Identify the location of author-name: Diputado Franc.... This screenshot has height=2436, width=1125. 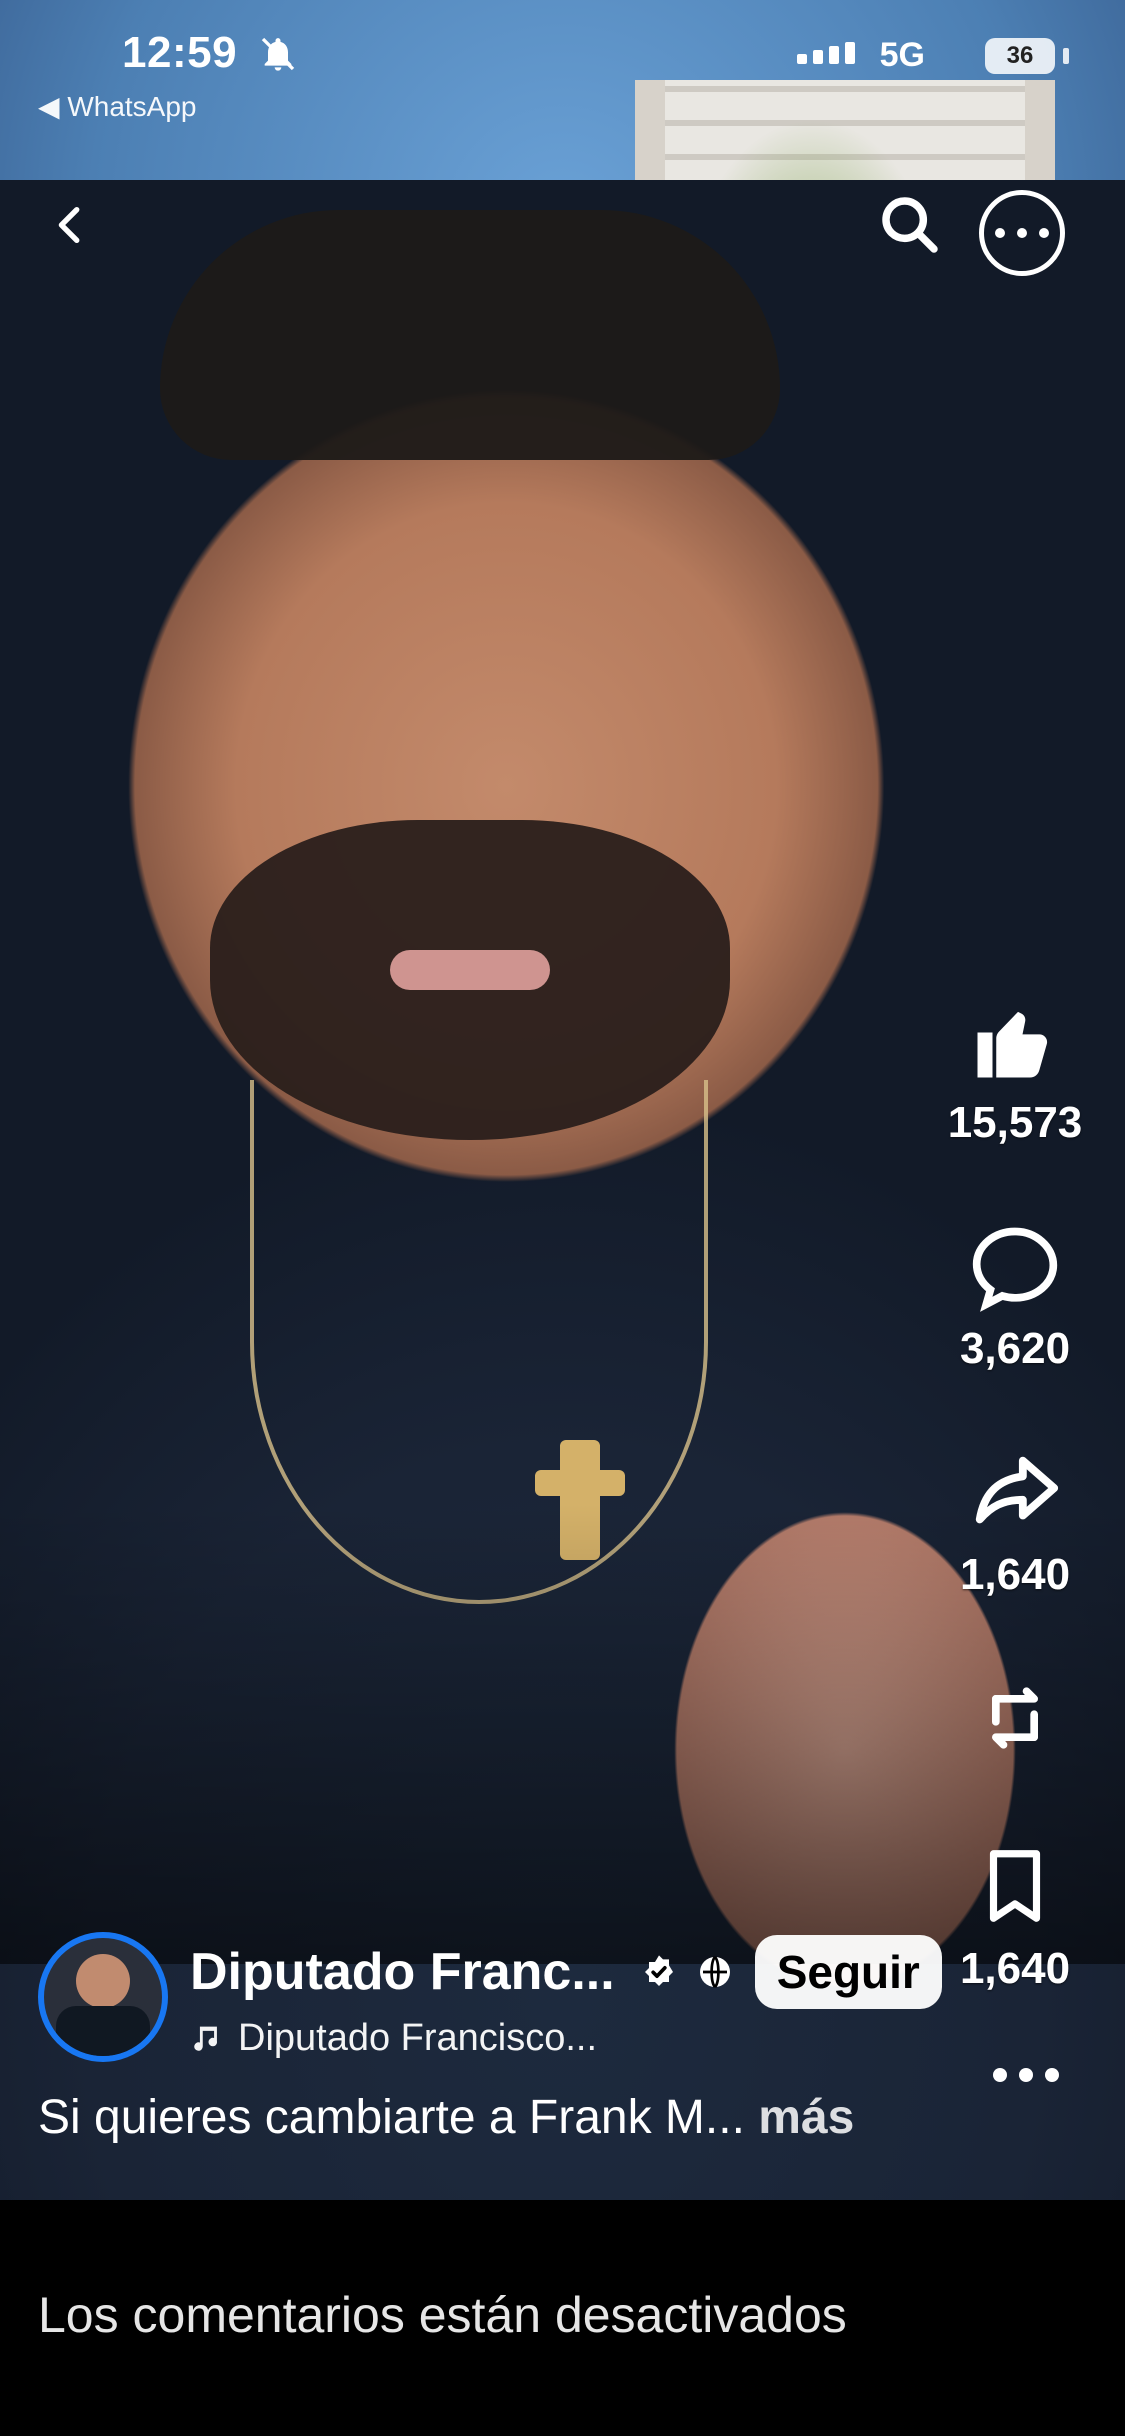
(402, 1972).